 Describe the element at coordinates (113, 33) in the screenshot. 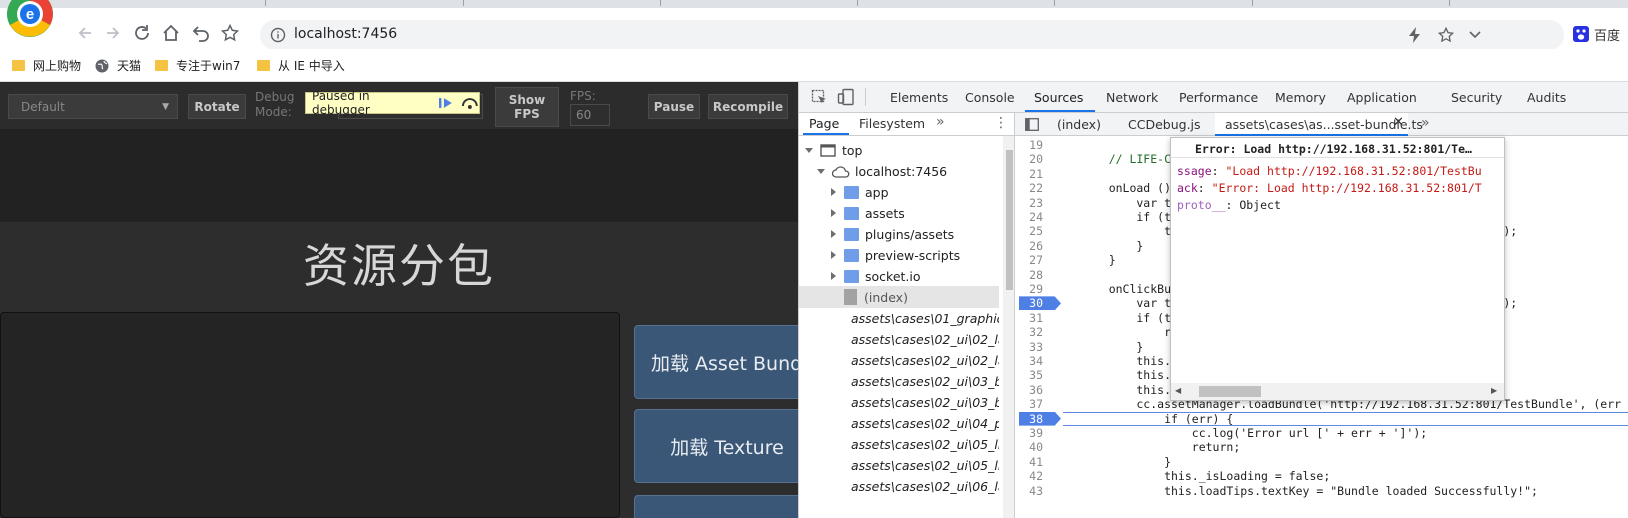

I see `forward-button` at that location.